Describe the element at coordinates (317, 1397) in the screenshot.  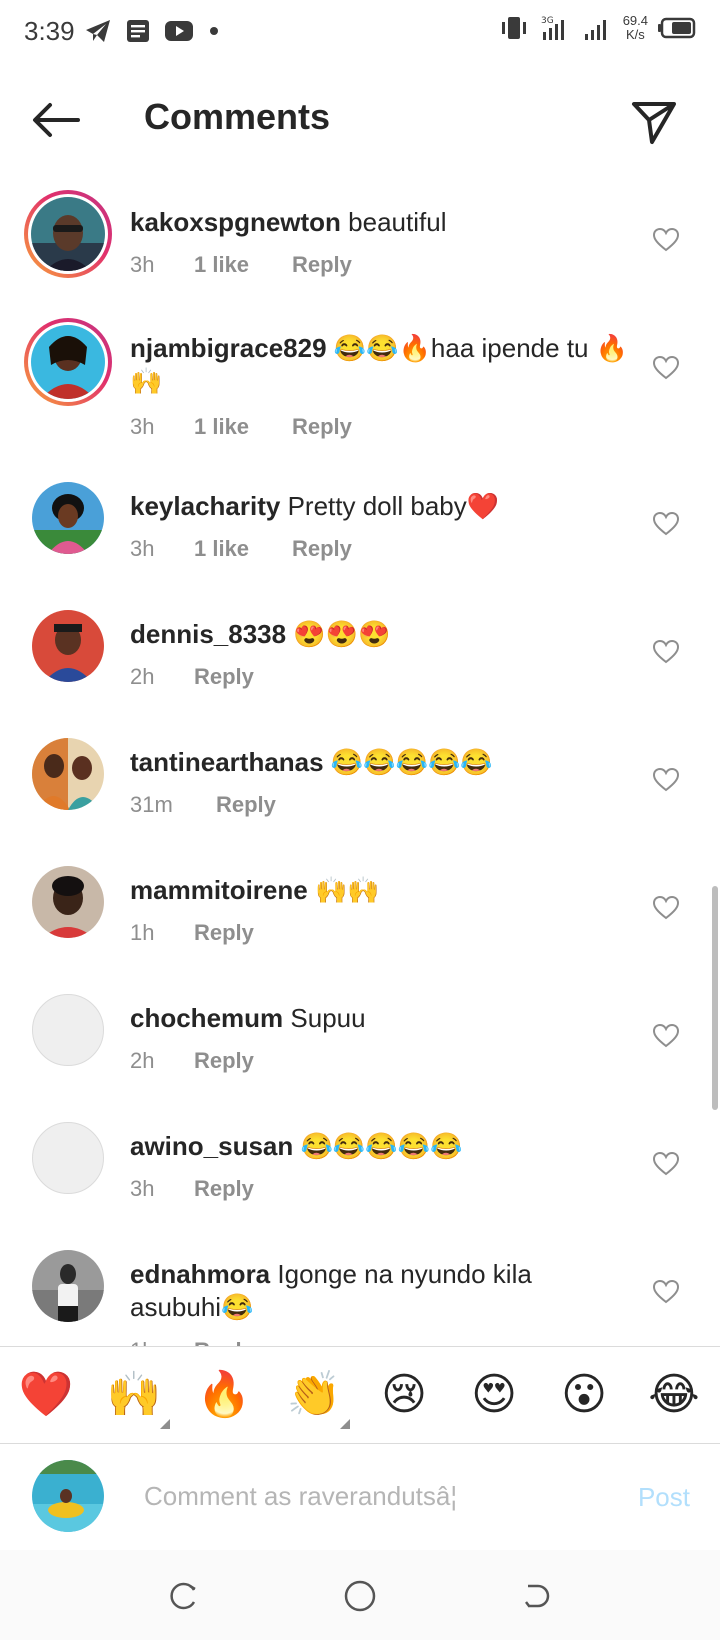
I see `emoji-clapping-button: 👏` at that location.